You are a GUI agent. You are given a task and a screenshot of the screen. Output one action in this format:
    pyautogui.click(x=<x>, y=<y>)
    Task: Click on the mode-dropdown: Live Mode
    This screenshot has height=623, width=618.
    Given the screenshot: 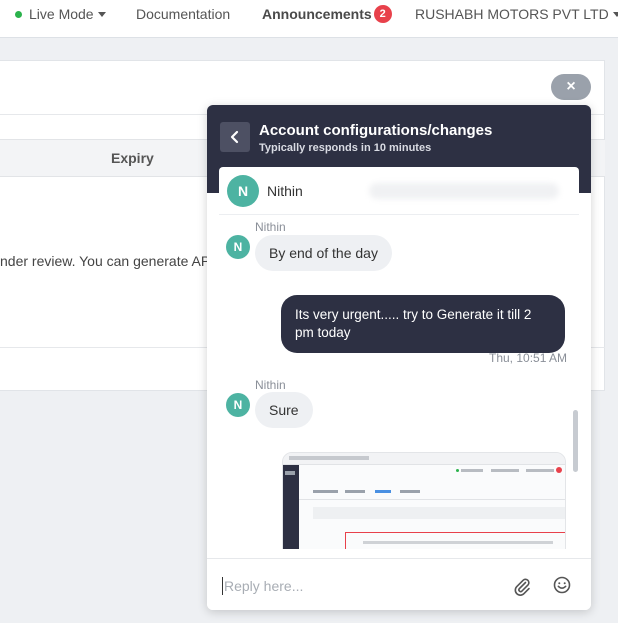 What is the action you would take?
    pyautogui.click(x=60, y=14)
    